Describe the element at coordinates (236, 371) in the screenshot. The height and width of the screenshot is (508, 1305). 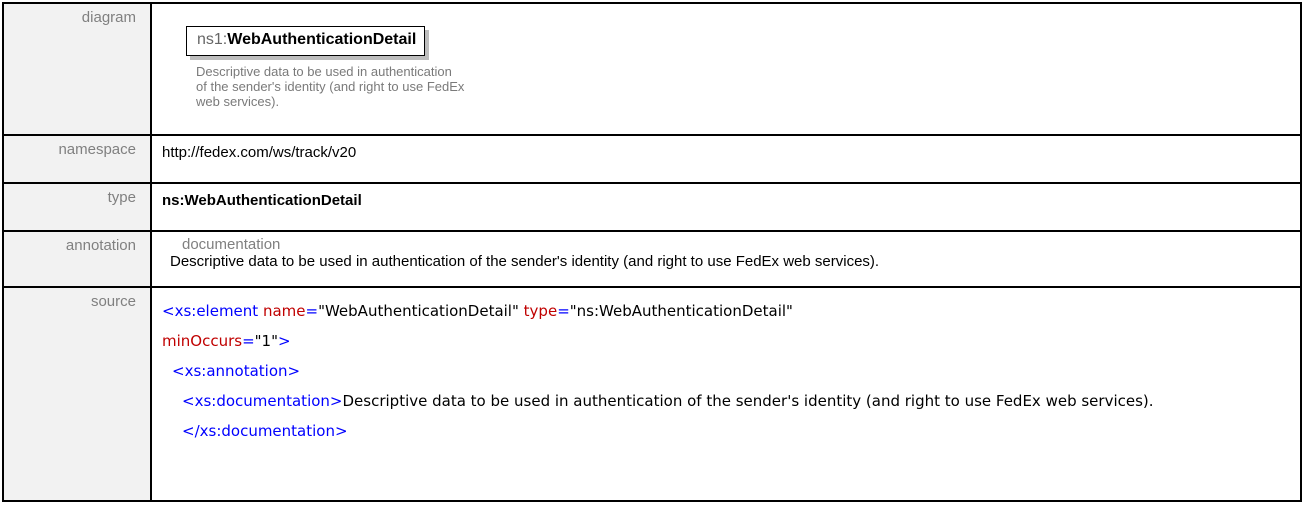
I see `src-tag-annotation: <xs:annotation>` at that location.